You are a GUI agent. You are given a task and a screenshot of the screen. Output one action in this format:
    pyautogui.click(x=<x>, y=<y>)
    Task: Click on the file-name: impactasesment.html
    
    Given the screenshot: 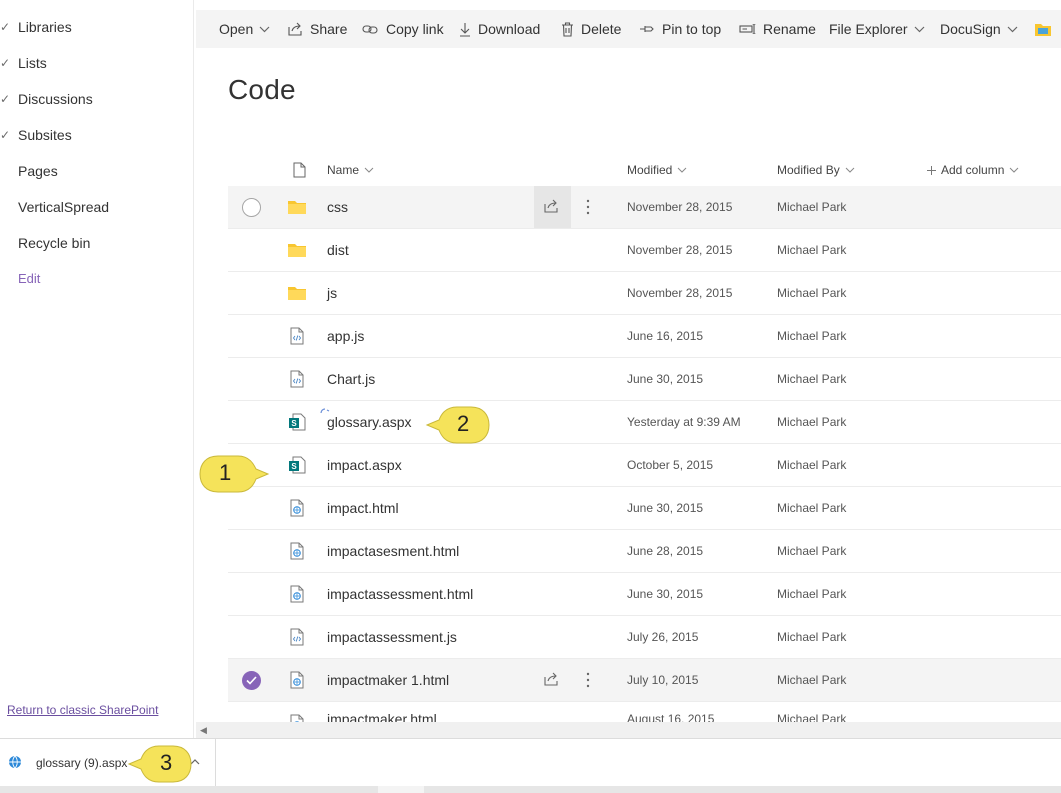 What is the action you would take?
    pyautogui.click(x=393, y=551)
    